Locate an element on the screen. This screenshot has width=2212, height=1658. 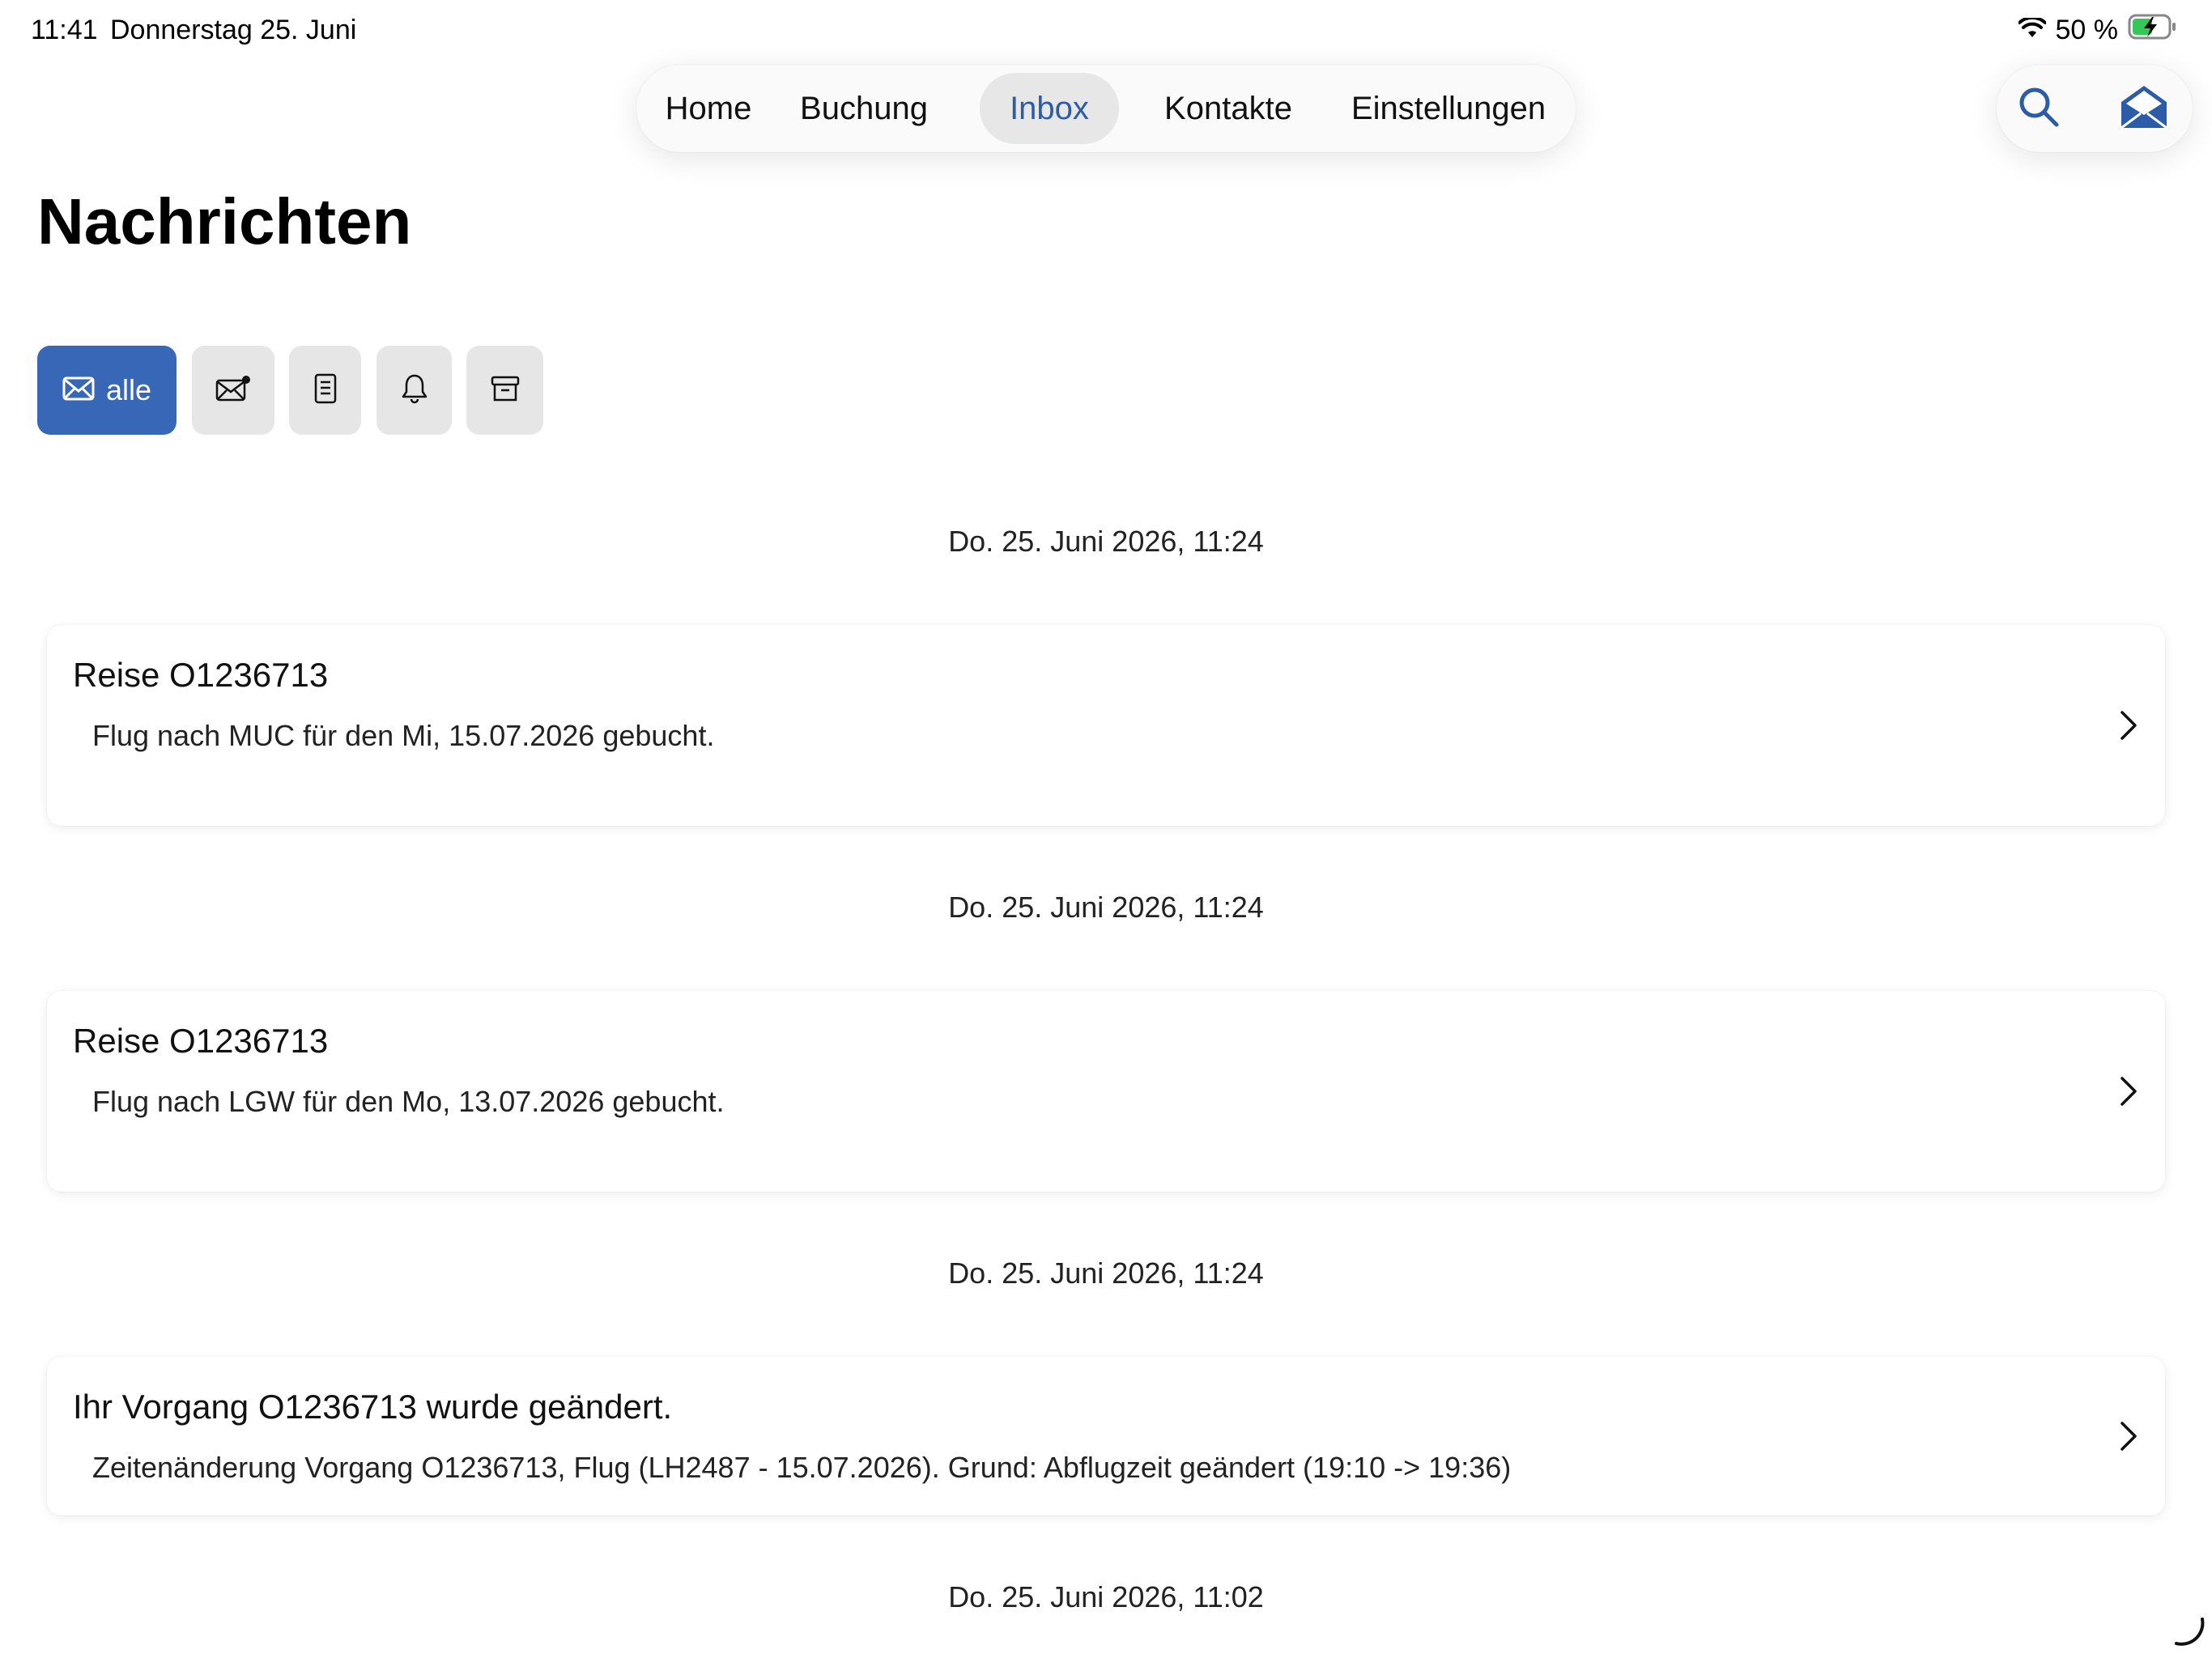
envelope-unread-icon is located at coordinates (233, 390).